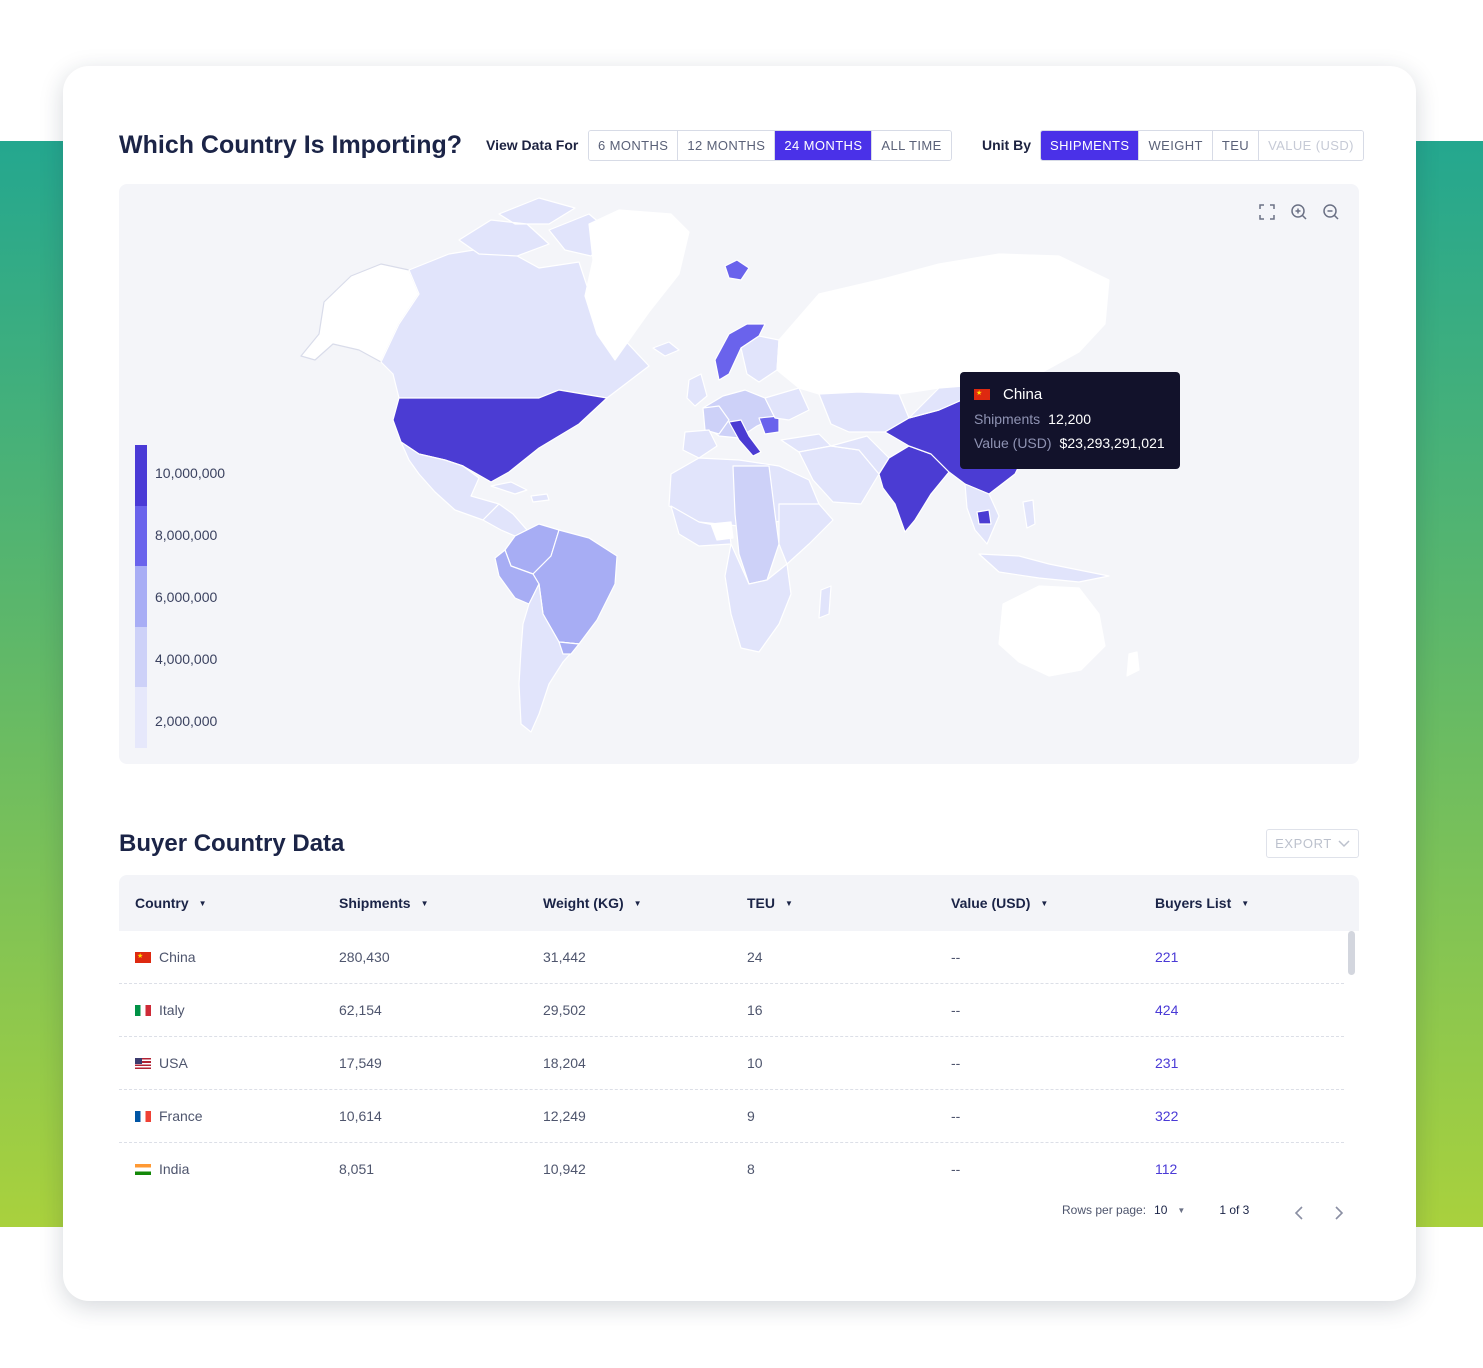 This screenshot has height=1368, width=1483. What do you see at coordinates (770, 903) in the screenshot?
I see `column-header-teu: TEU ▼` at bounding box center [770, 903].